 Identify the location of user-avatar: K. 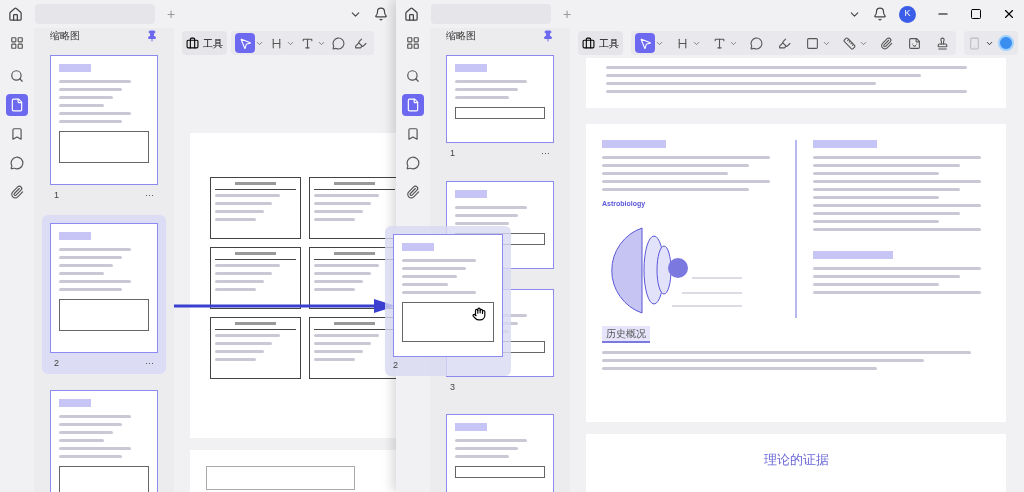
(907, 14).